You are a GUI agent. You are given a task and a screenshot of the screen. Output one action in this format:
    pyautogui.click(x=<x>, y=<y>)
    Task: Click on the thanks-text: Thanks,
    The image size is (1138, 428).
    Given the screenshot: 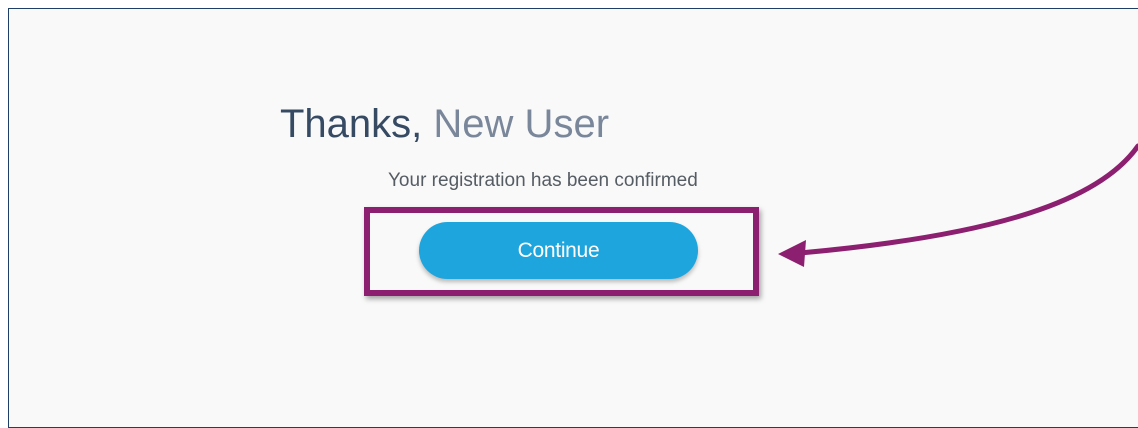 What is the action you would take?
    pyautogui.click(x=351, y=124)
    